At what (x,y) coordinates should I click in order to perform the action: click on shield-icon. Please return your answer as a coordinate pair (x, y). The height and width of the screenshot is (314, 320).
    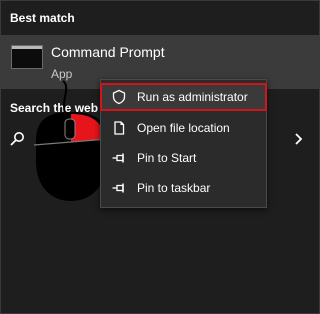
    Looking at the image, I should click on (119, 98).